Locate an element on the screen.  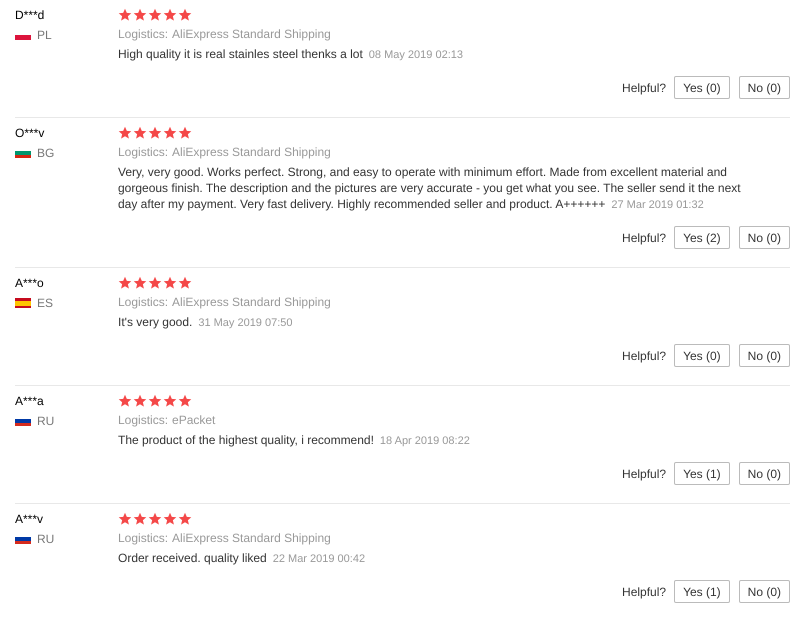
user-name: A***a is located at coordinates (30, 401).